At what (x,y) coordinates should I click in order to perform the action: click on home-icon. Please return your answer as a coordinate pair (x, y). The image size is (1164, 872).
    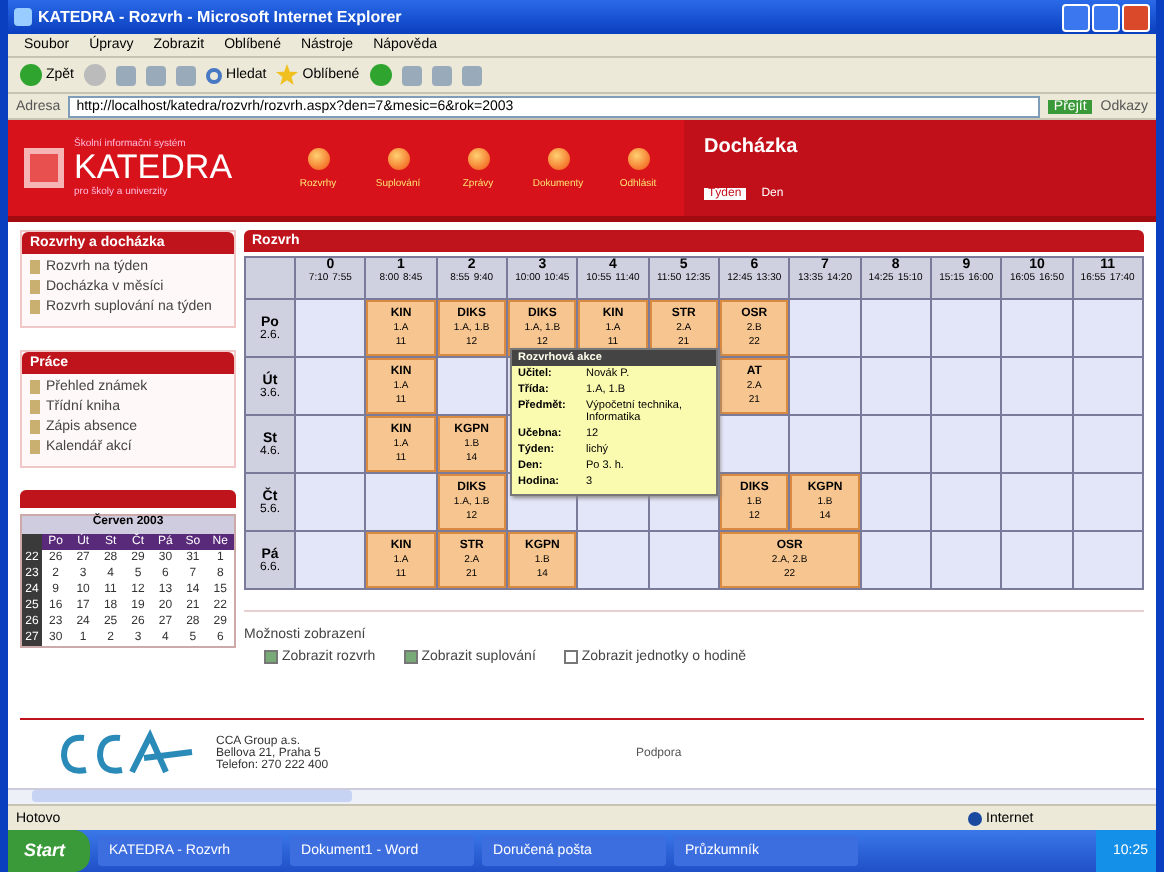
    Looking at the image, I should click on (186, 75).